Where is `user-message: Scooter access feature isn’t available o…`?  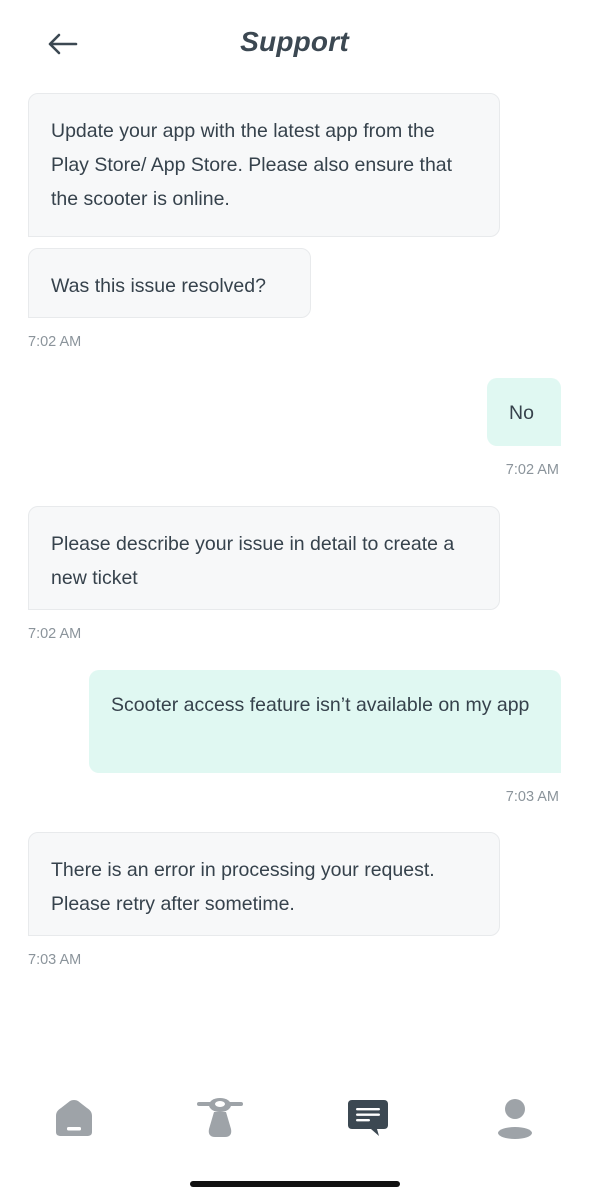
user-message: Scooter access feature isn’t available o… is located at coordinates (325, 721).